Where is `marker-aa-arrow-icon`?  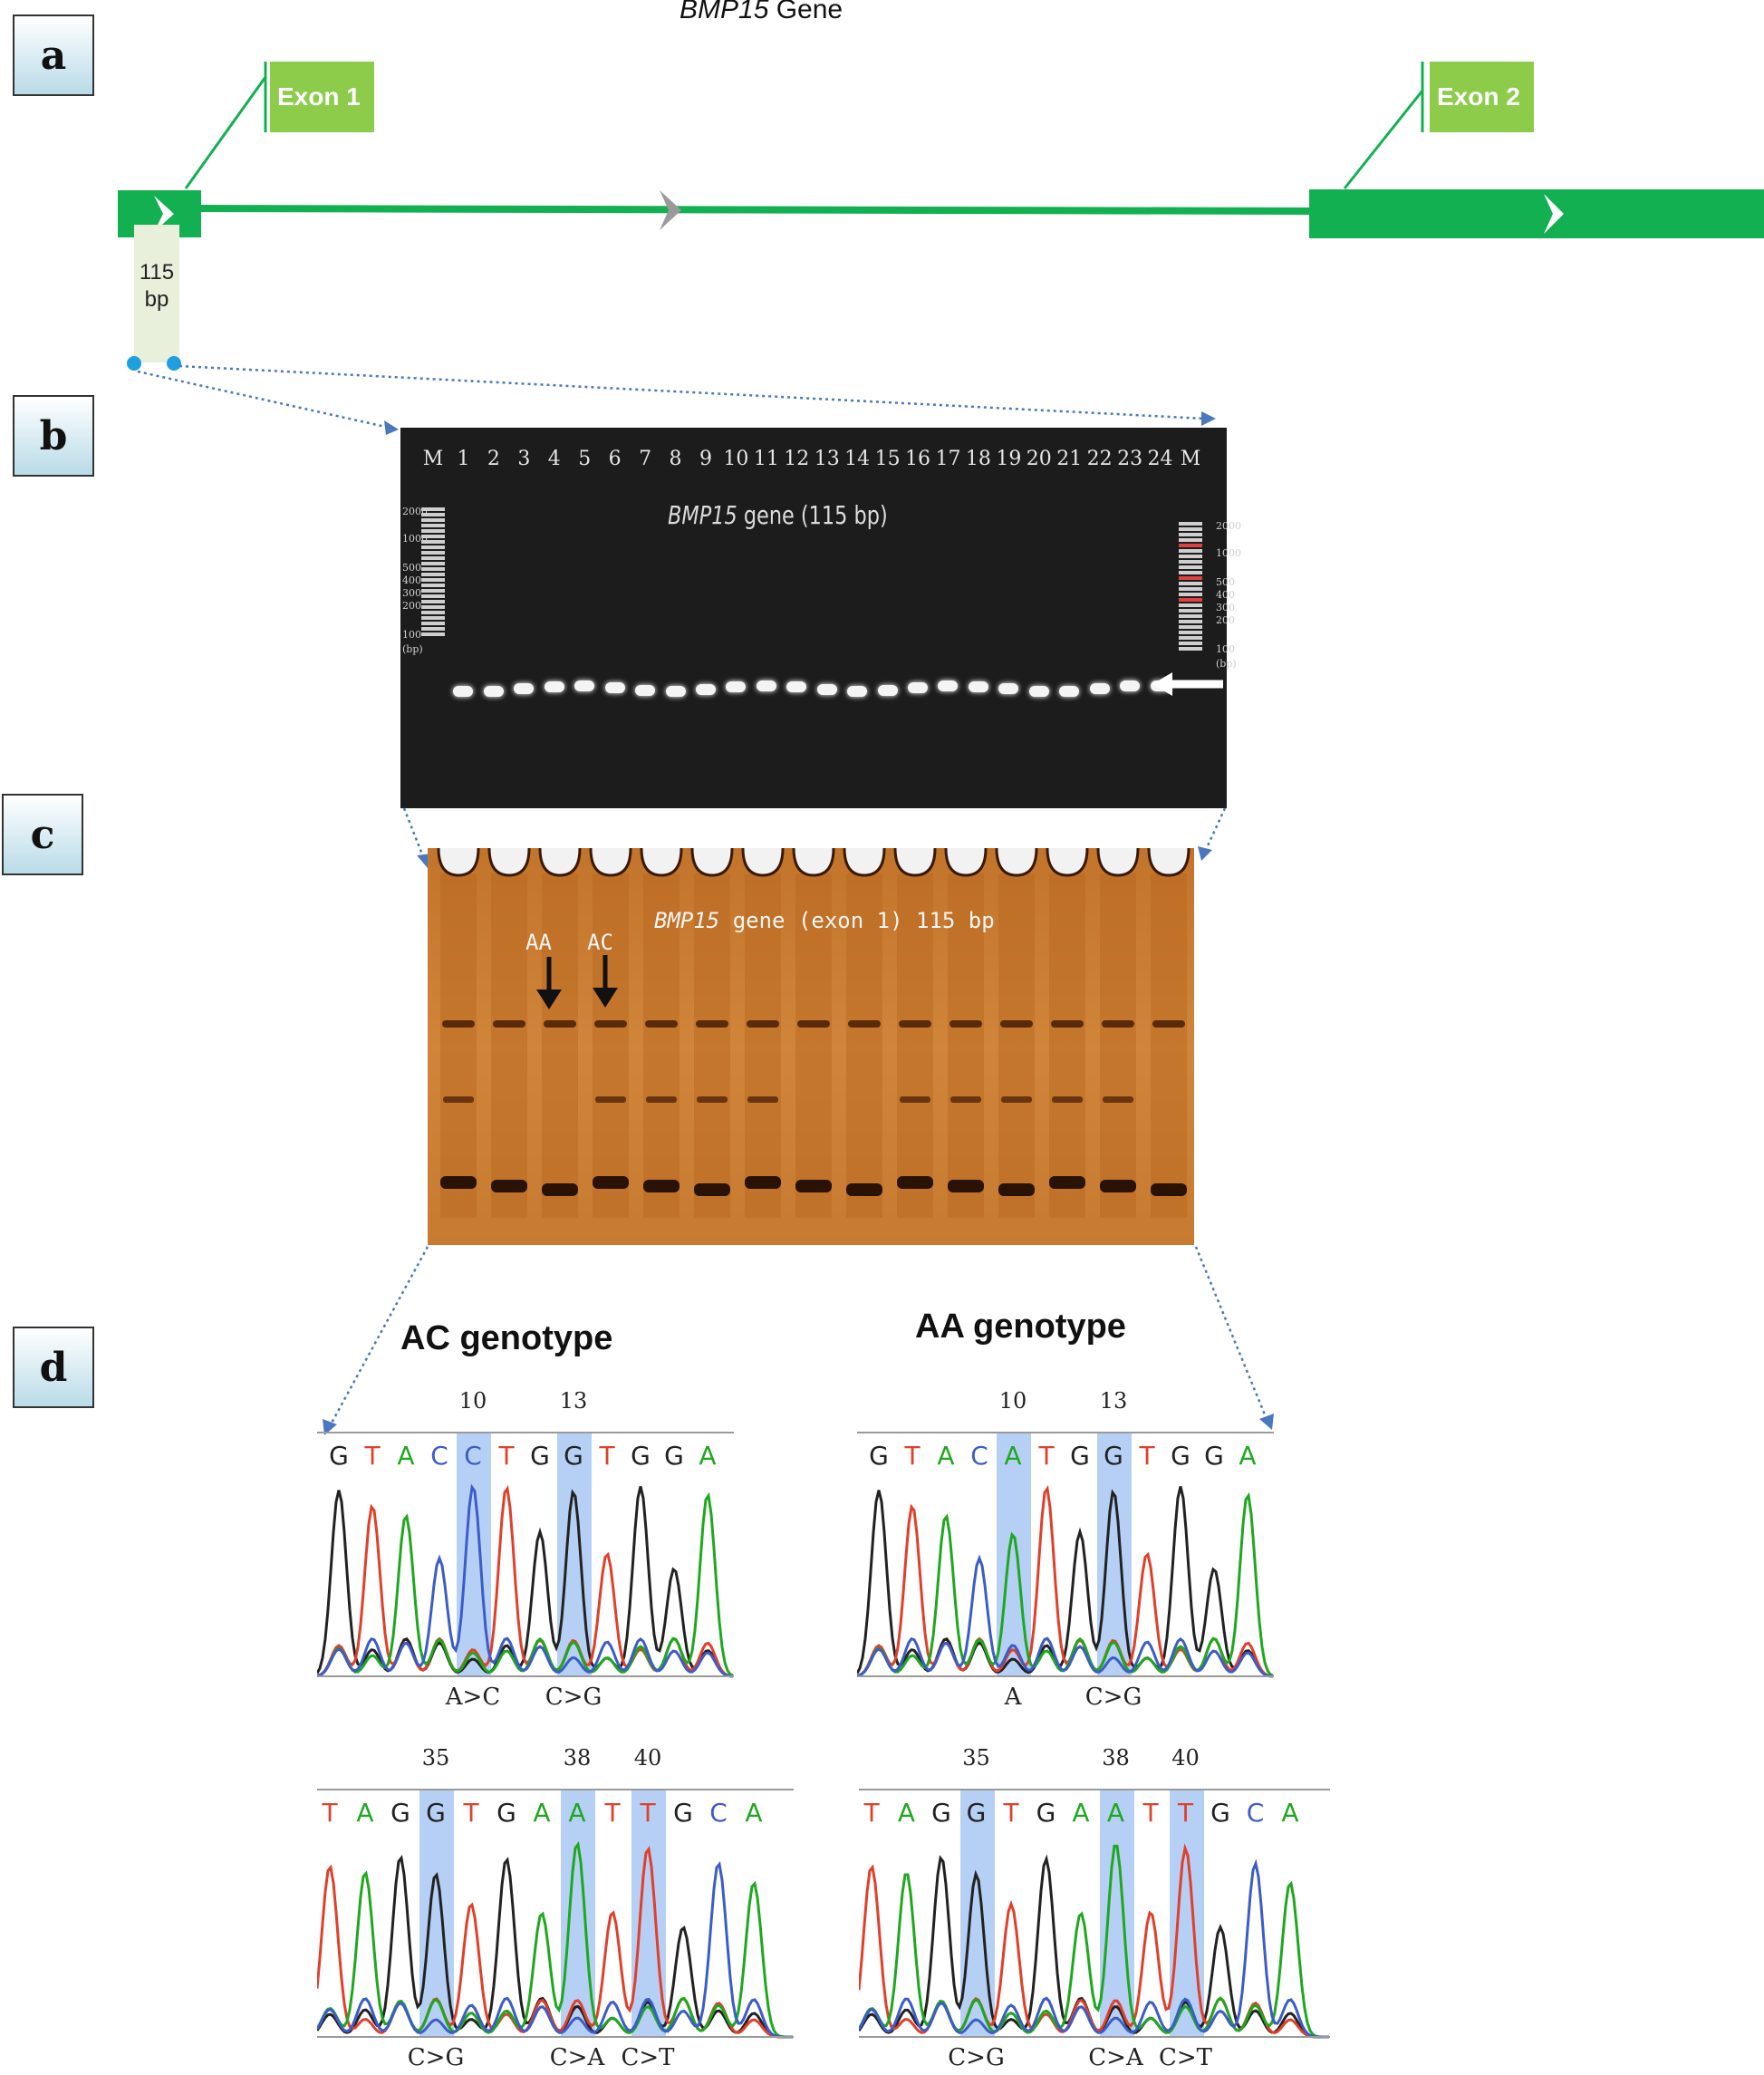 marker-aa-arrow-icon is located at coordinates (549, 983).